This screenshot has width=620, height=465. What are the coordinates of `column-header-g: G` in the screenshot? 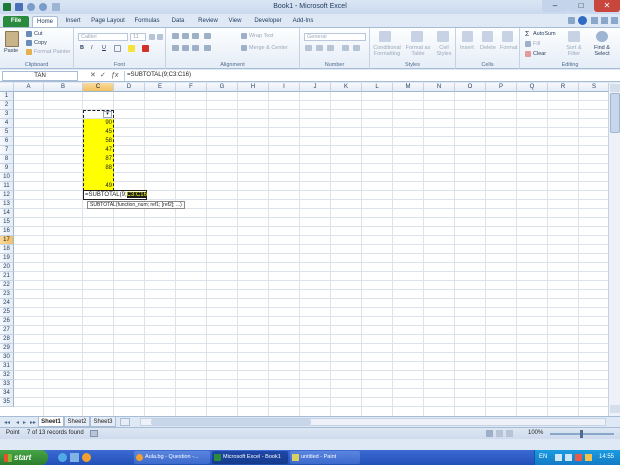 It's located at (222, 87).